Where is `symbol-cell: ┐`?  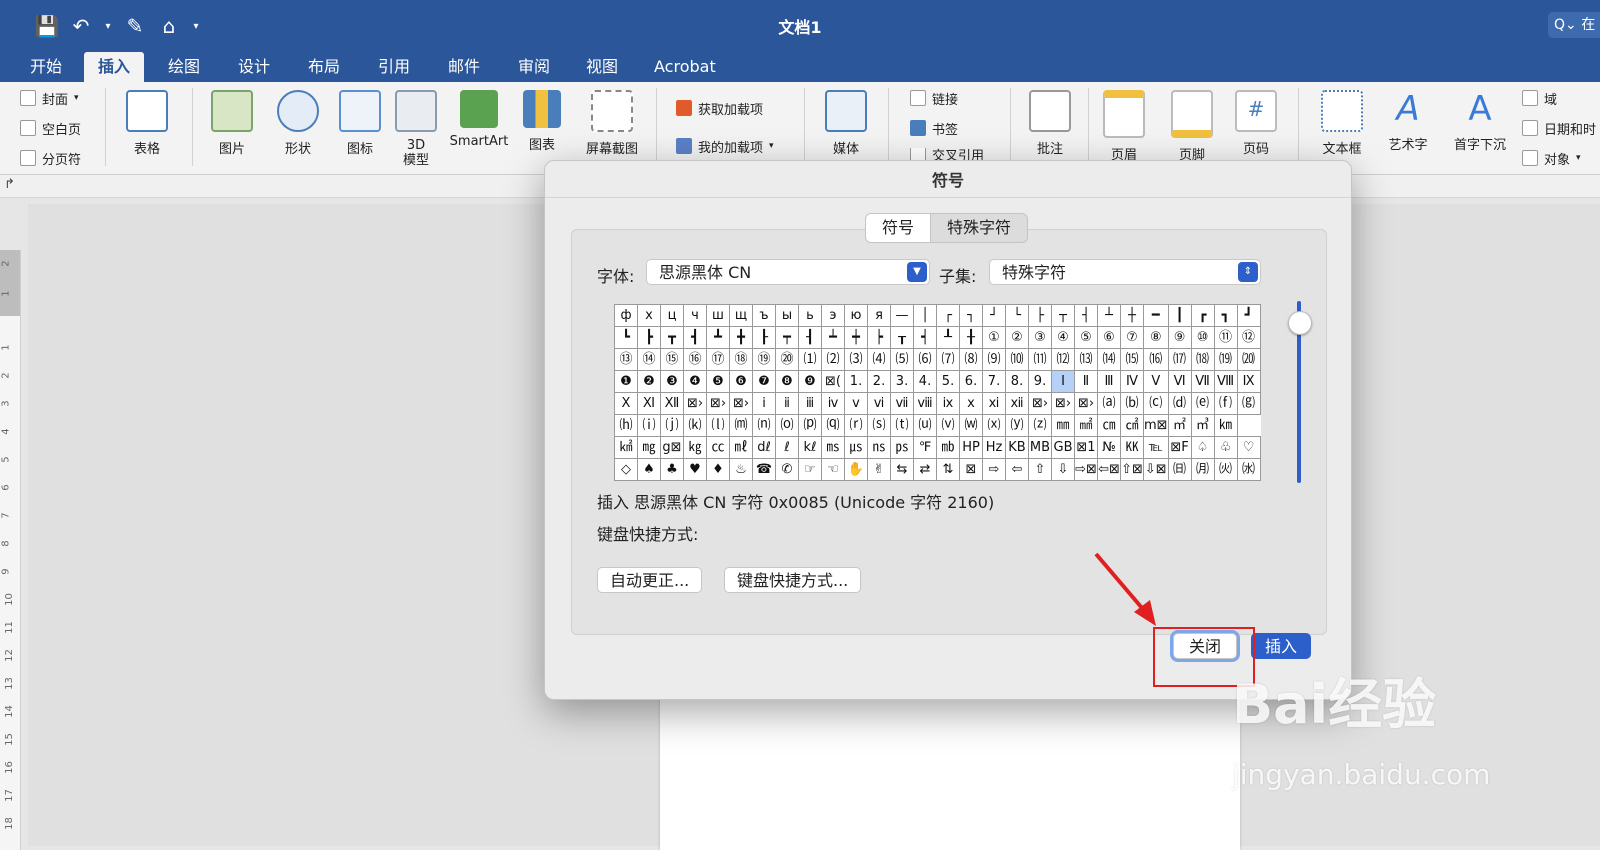
symbol-cell: ┐ is located at coordinates (971, 315).